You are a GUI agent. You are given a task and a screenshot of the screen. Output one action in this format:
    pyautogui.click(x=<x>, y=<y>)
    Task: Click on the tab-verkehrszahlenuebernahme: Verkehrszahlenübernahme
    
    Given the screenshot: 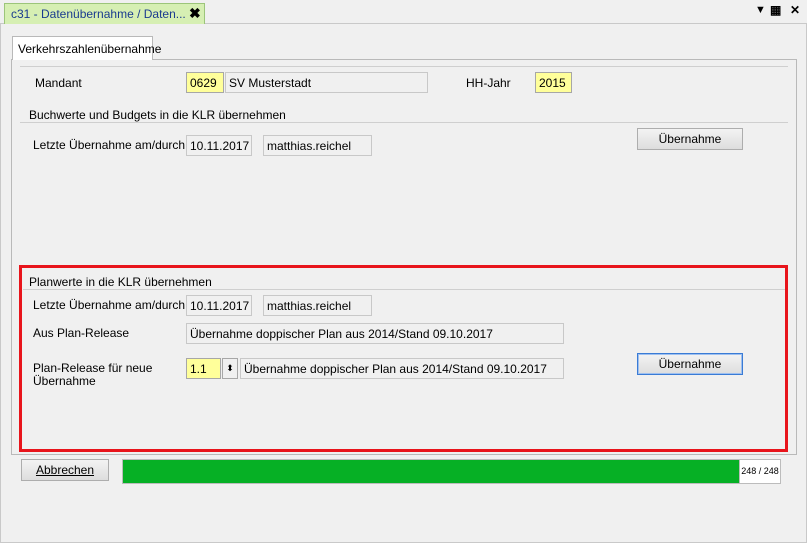 What is the action you would take?
    pyautogui.click(x=86, y=48)
    